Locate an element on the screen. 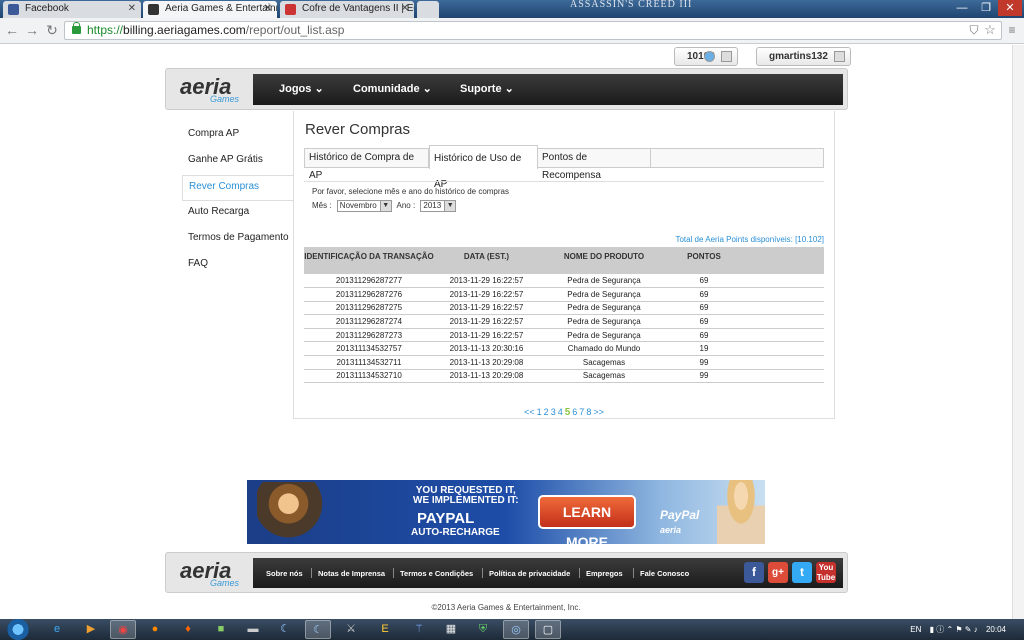 The width and height of the screenshot is (1024, 640). sidebar-item-auto-recarga: Auto Recarga is located at coordinates (238, 214).